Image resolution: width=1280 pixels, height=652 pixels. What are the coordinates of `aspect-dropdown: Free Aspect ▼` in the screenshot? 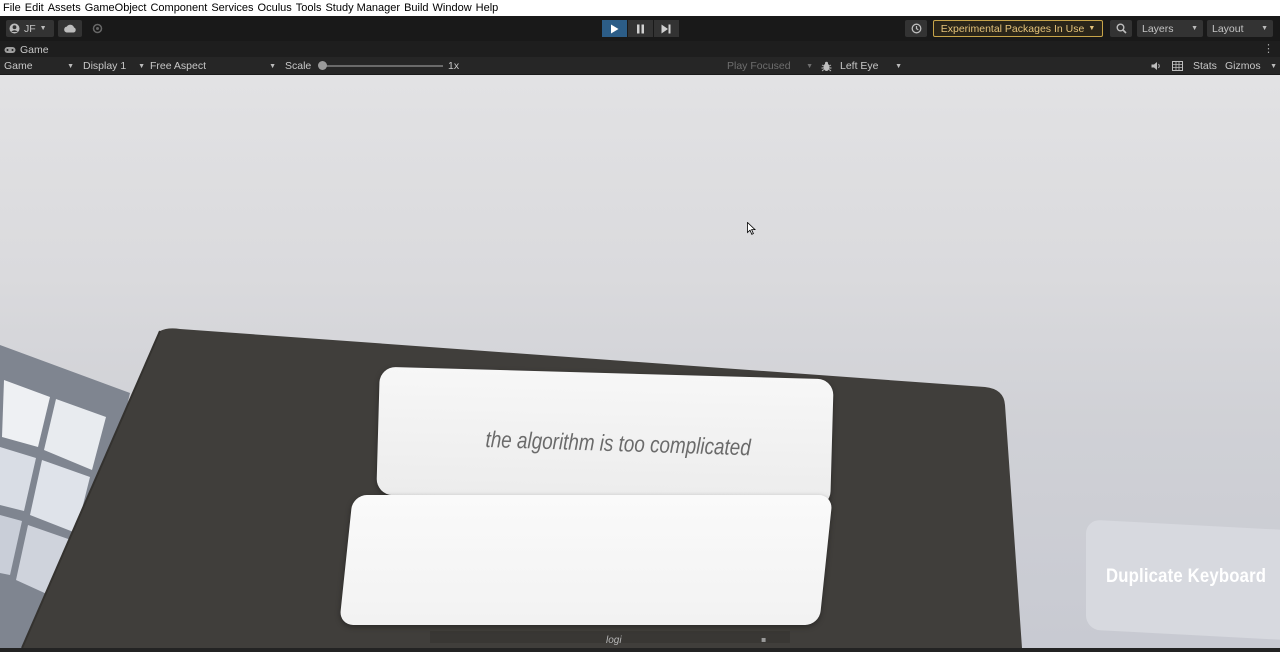 It's located at (213, 66).